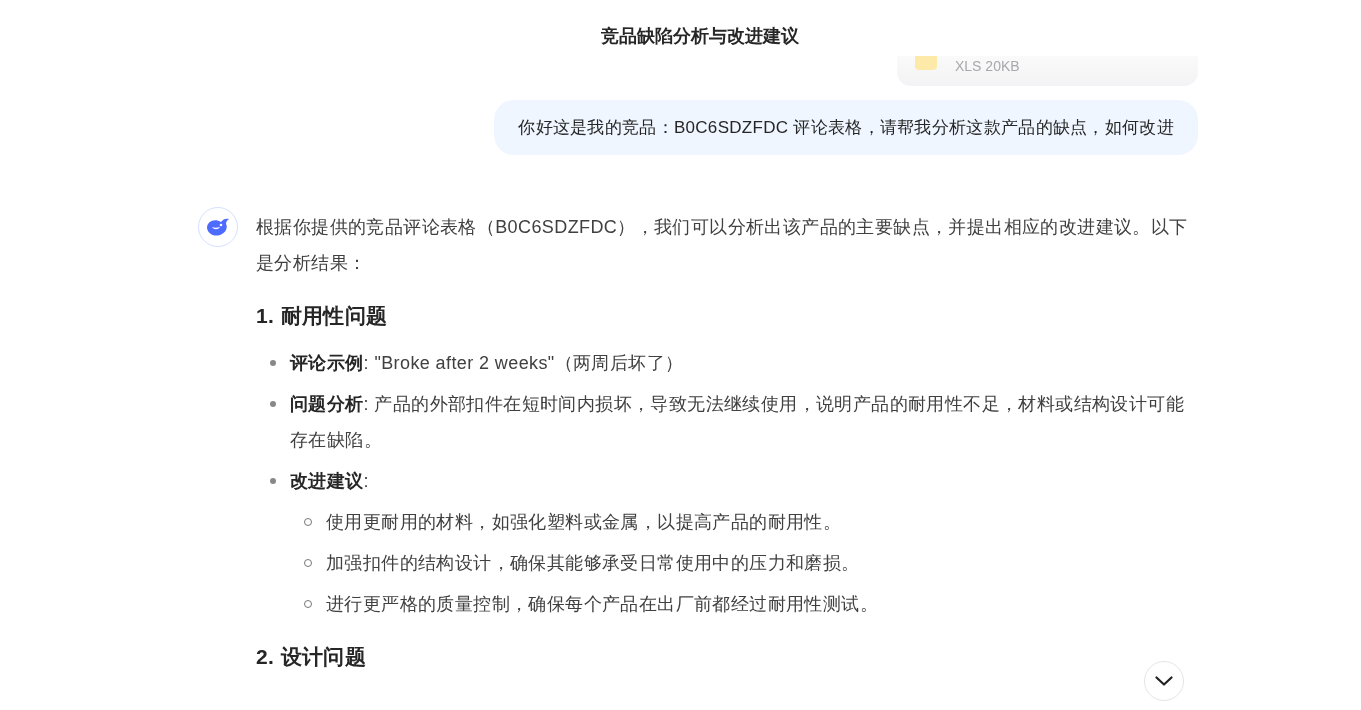 This screenshot has width=1361, height=710. Describe the element at coordinates (329, 481) in the screenshot. I see `list-item-text: 改进建议:` at that location.